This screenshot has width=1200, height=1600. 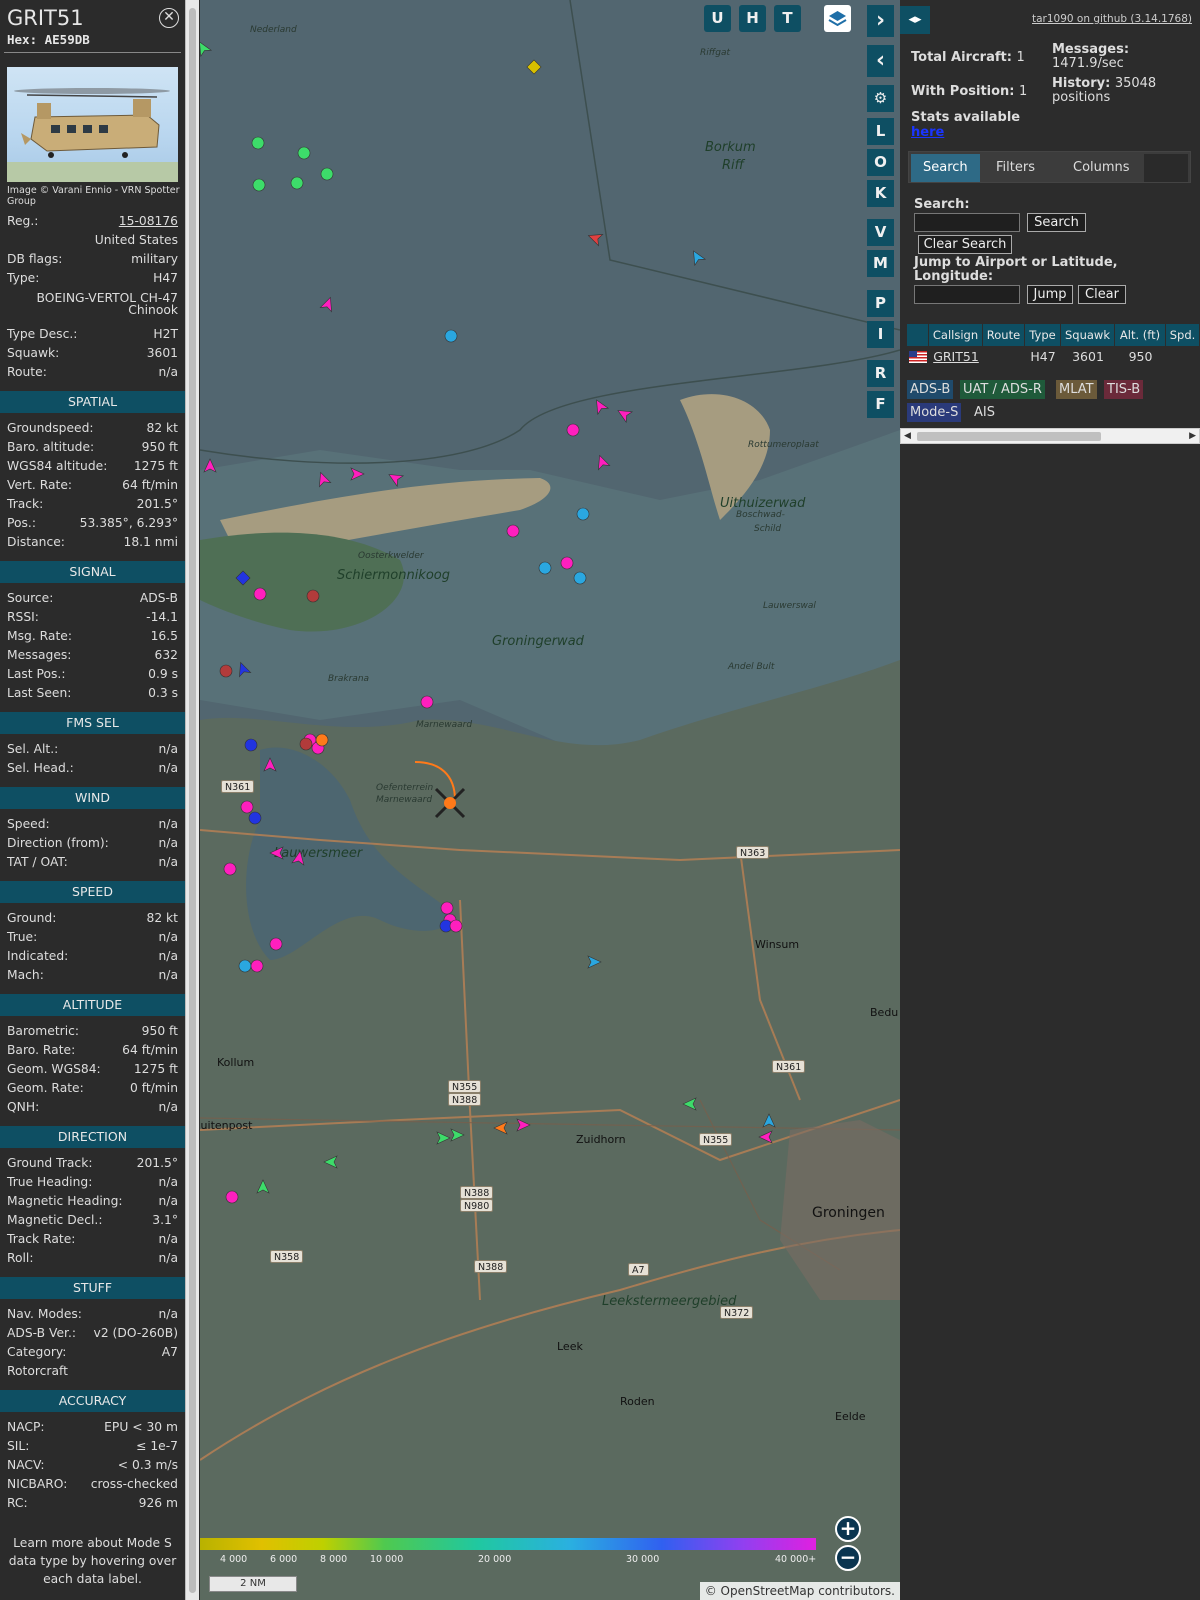 I want to click on chevron-left-icon: ‹, so click(x=880, y=61).